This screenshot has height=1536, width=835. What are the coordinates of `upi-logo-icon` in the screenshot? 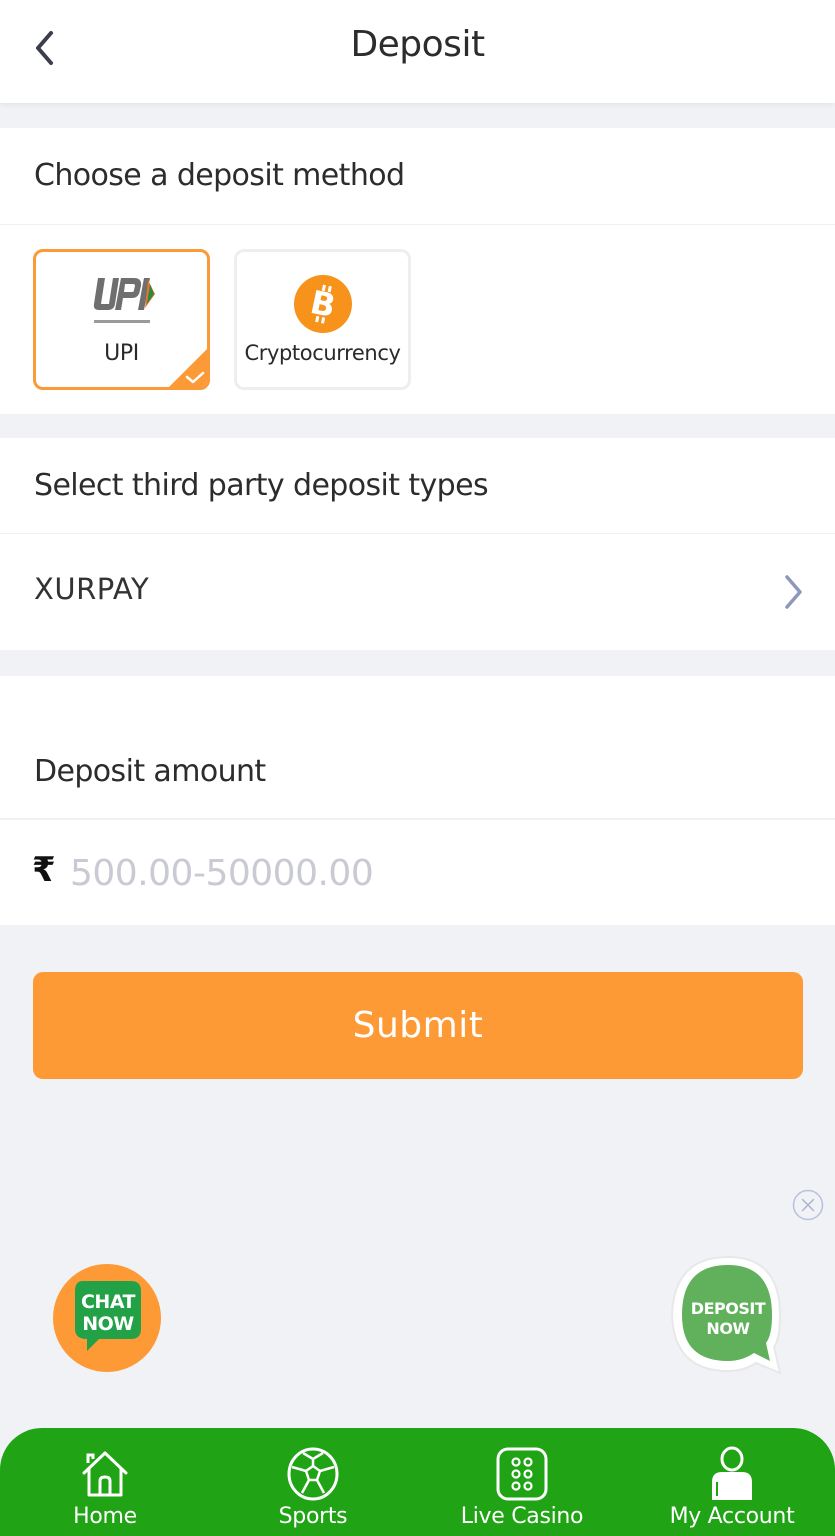 It's located at (124, 300).